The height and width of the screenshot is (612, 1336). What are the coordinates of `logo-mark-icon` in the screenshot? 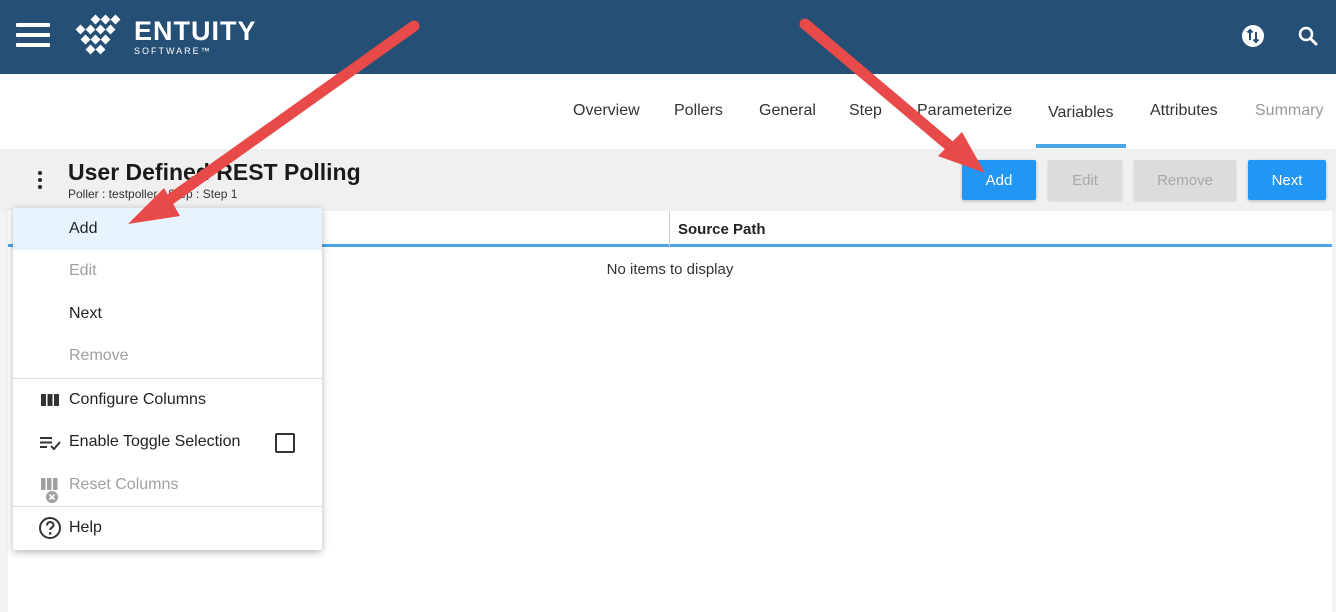 It's located at (98, 34).